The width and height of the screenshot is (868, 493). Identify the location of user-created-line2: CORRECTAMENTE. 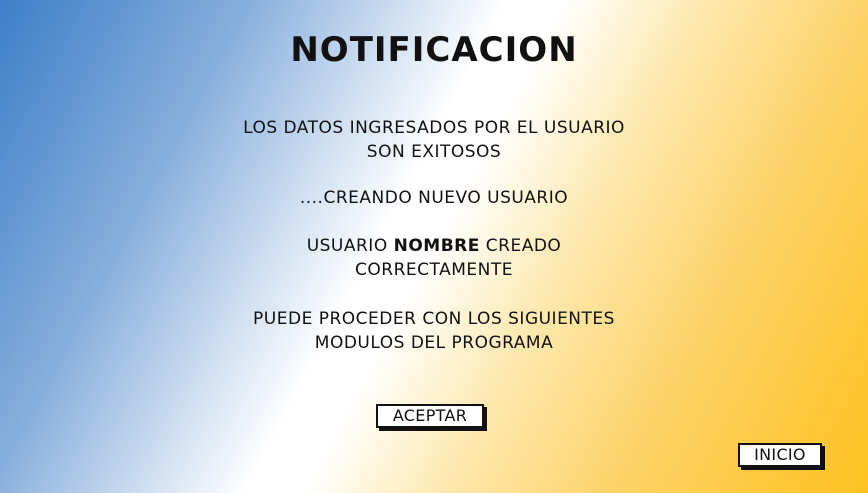
(434, 270).